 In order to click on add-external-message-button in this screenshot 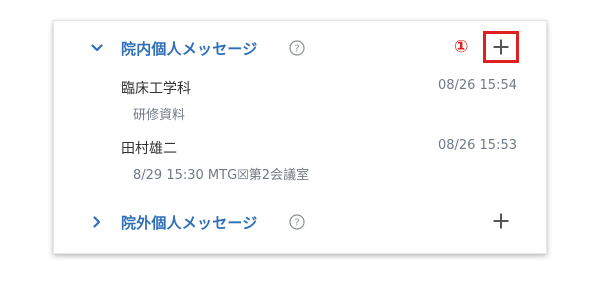, I will do `click(501, 221)`.